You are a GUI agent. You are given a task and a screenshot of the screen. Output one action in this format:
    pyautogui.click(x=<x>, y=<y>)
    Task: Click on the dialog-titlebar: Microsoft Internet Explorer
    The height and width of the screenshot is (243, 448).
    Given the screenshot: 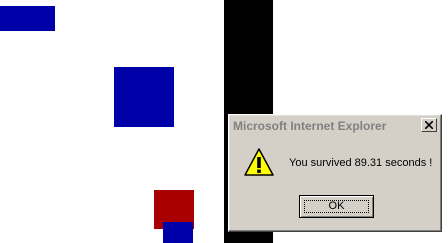 What is the action you would take?
    pyautogui.click(x=335, y=126)
    